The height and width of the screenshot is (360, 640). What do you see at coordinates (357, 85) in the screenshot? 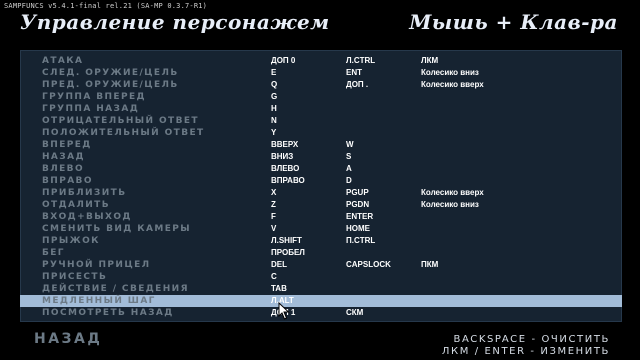
I see `key2-binding: ДОП .` at bounding box center [357, 85].